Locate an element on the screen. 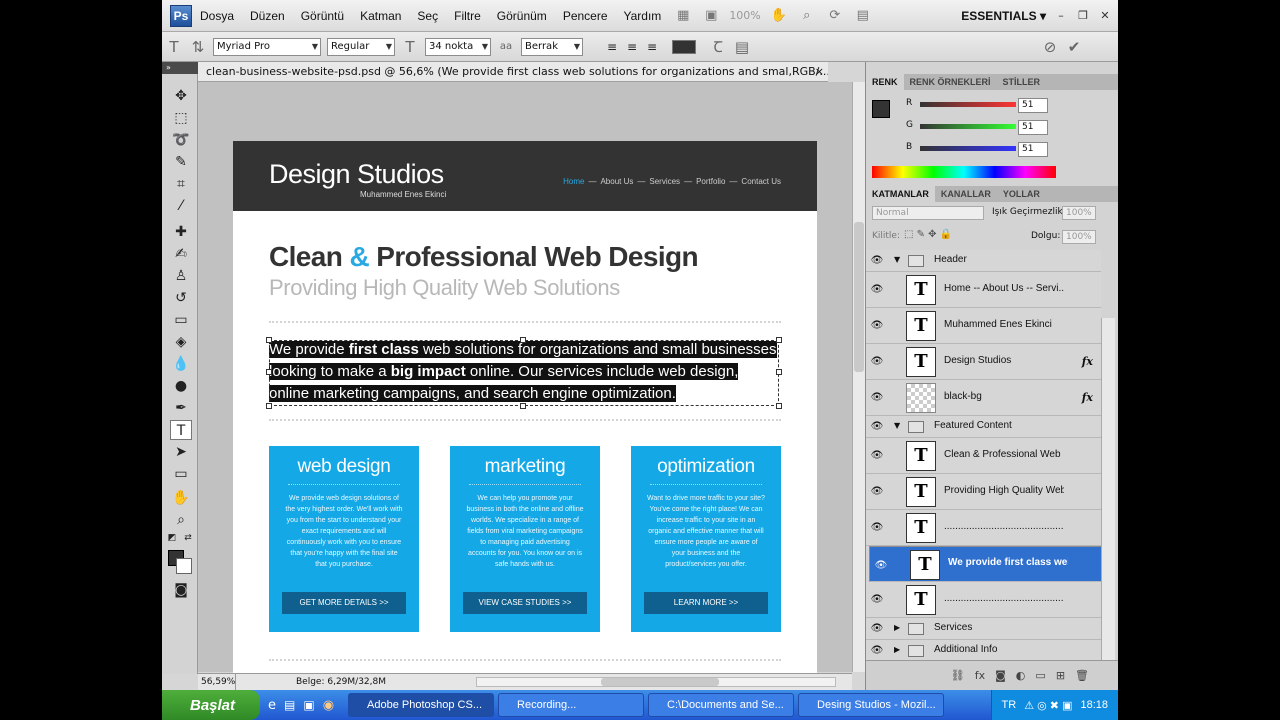  horizontal-scroll-thumb is located at coordinates (660, 682).